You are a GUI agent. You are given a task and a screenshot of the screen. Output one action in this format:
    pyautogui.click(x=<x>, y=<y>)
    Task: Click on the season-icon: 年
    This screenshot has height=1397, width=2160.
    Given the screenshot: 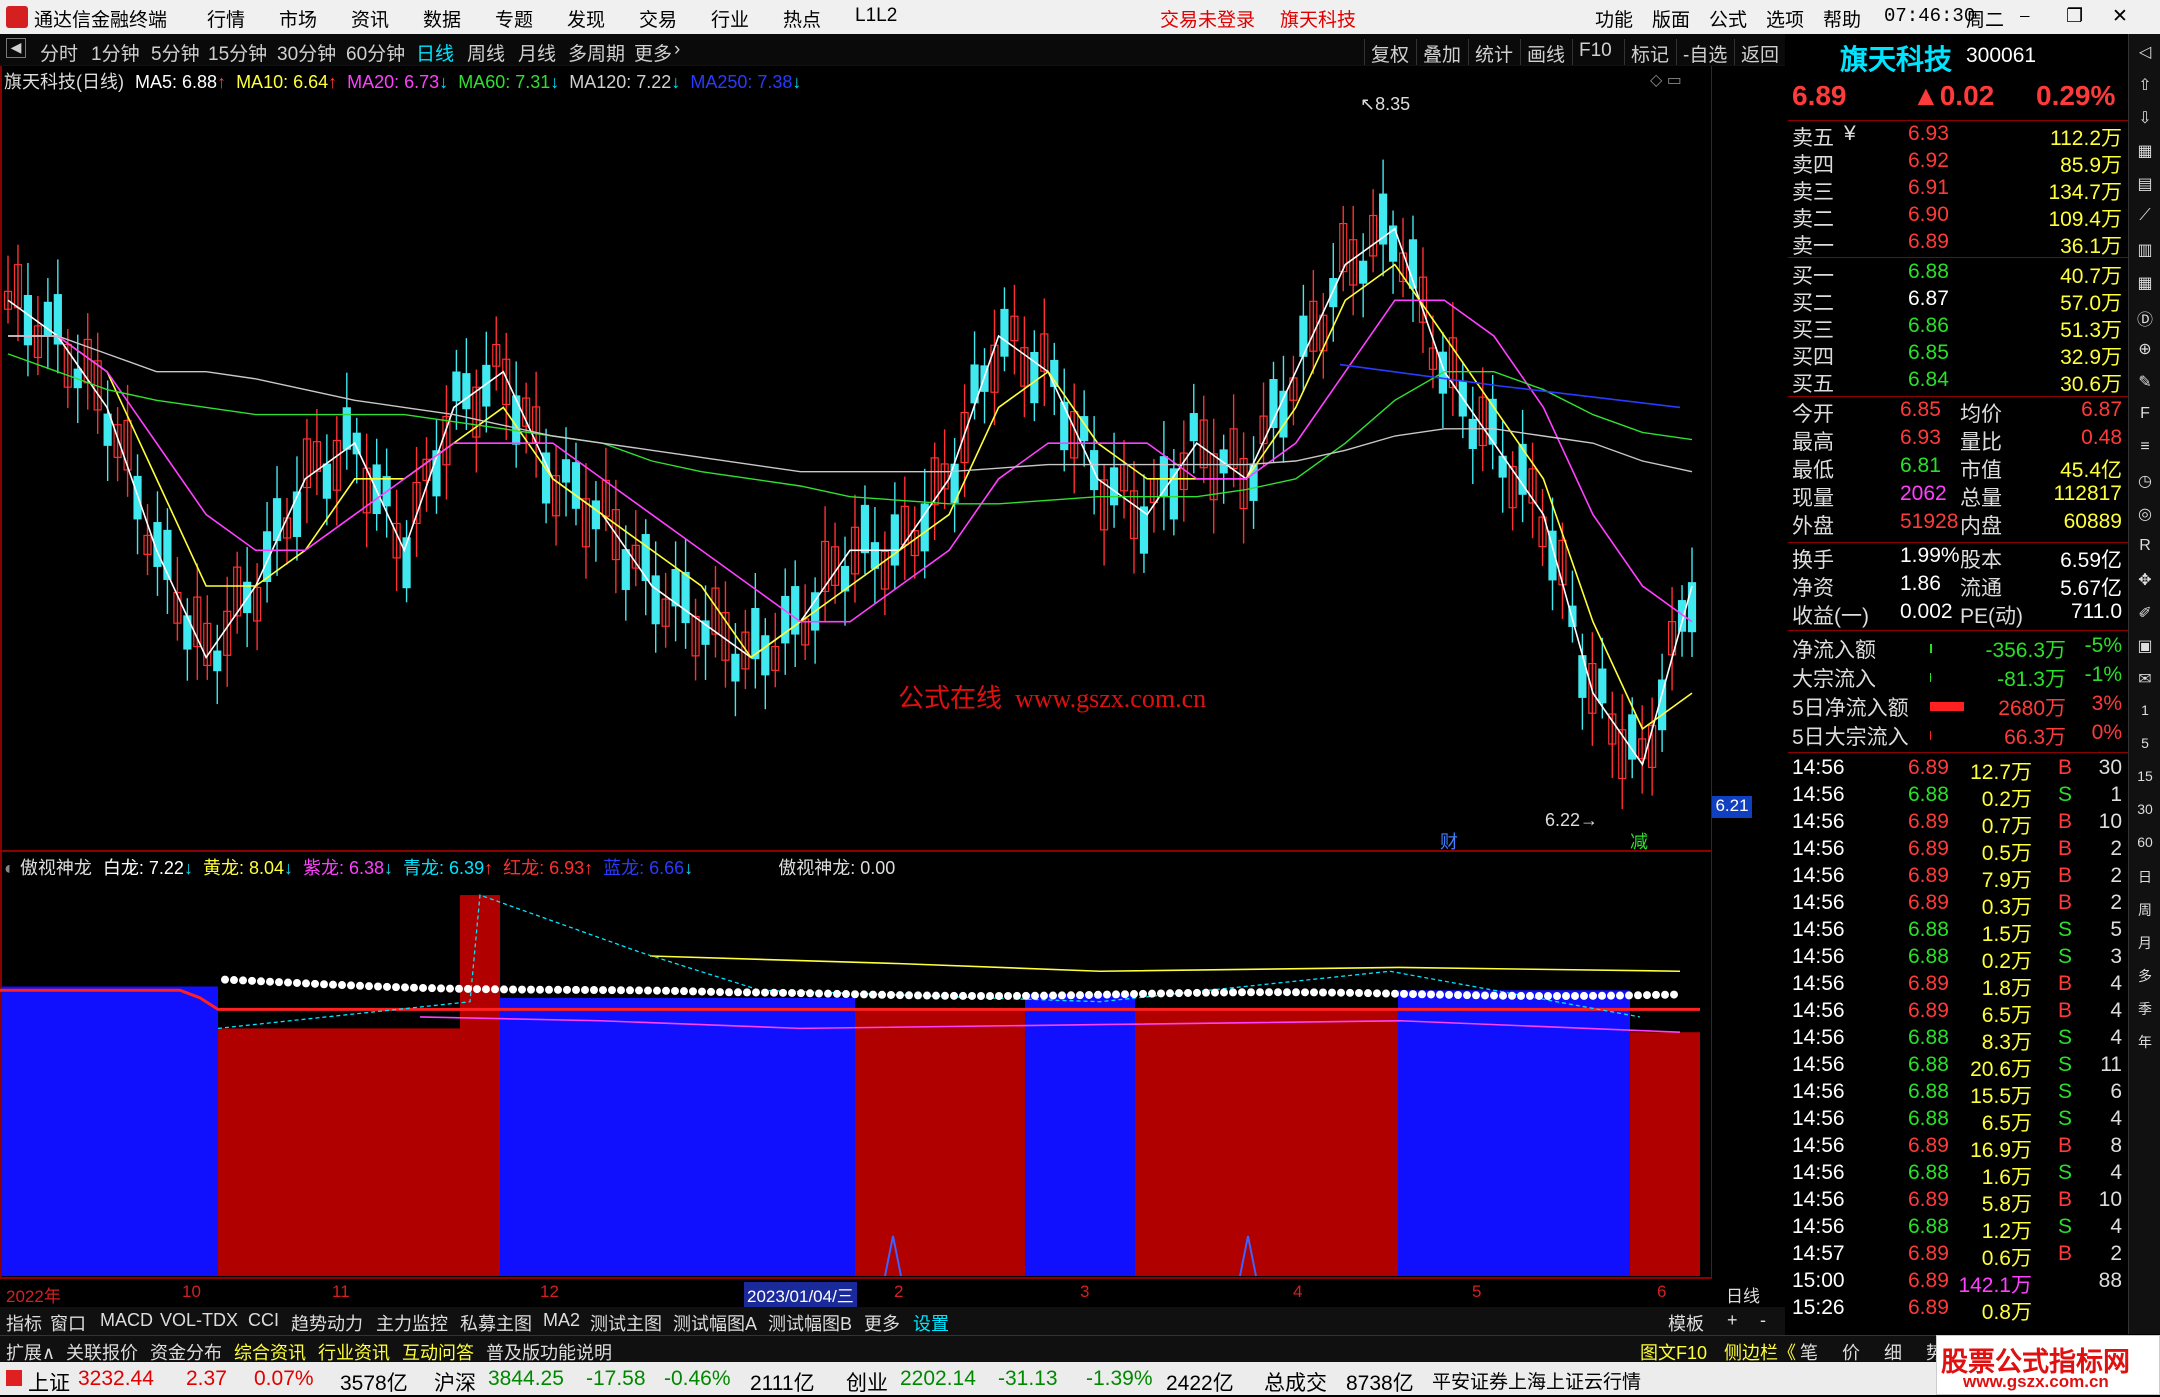 What is the action you would take?
    pyautogui.click(x=2145, y=1044)
    